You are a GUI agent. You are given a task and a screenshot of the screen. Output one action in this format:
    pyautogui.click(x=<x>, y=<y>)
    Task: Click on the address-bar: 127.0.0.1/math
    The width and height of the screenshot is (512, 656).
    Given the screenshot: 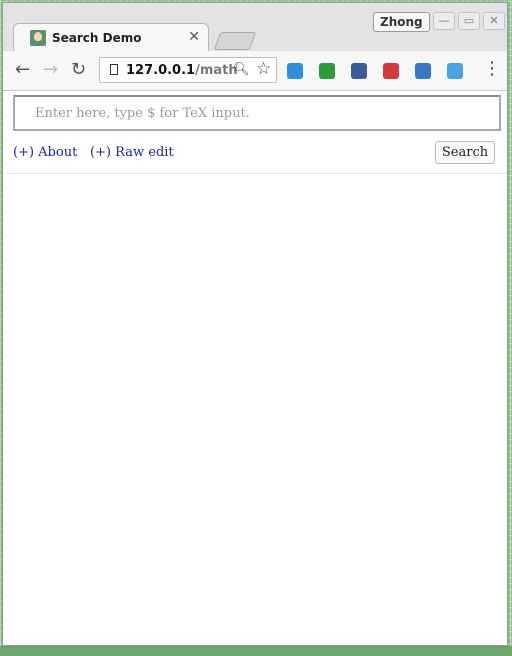 What is the action you would take?
    pyautogui.click(x=188, y=70)
    